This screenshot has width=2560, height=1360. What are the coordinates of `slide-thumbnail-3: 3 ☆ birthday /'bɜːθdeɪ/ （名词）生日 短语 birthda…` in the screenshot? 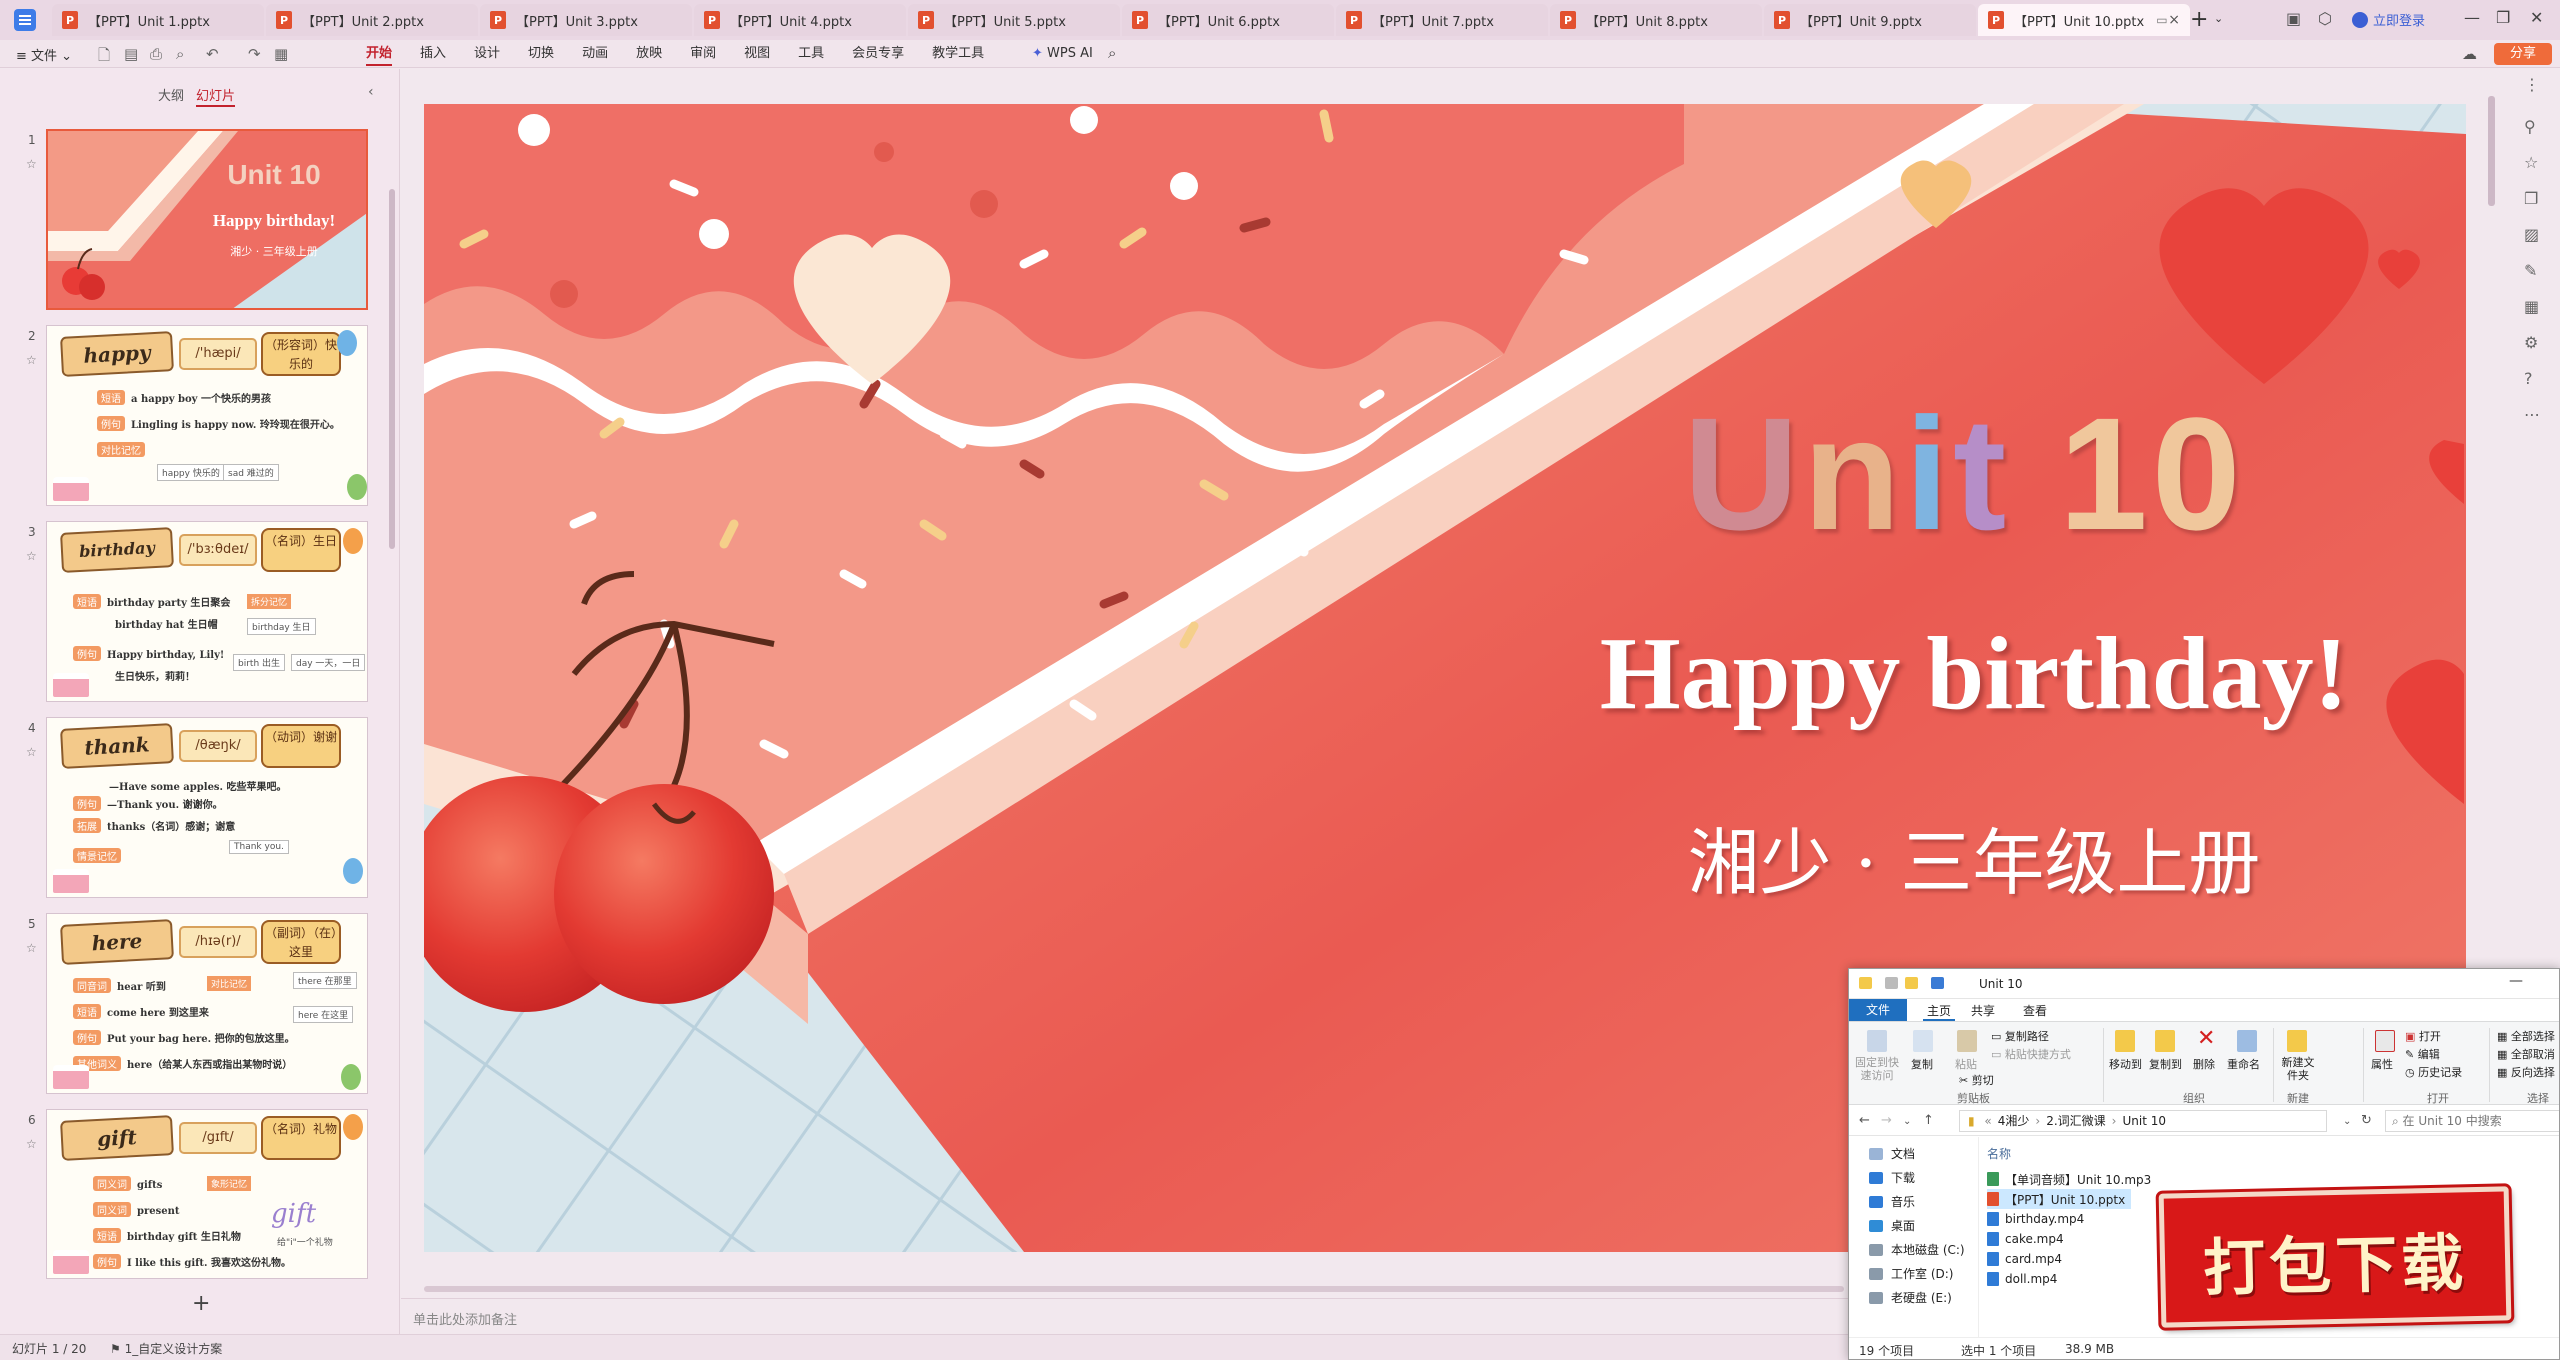 It's located at (196, 613).